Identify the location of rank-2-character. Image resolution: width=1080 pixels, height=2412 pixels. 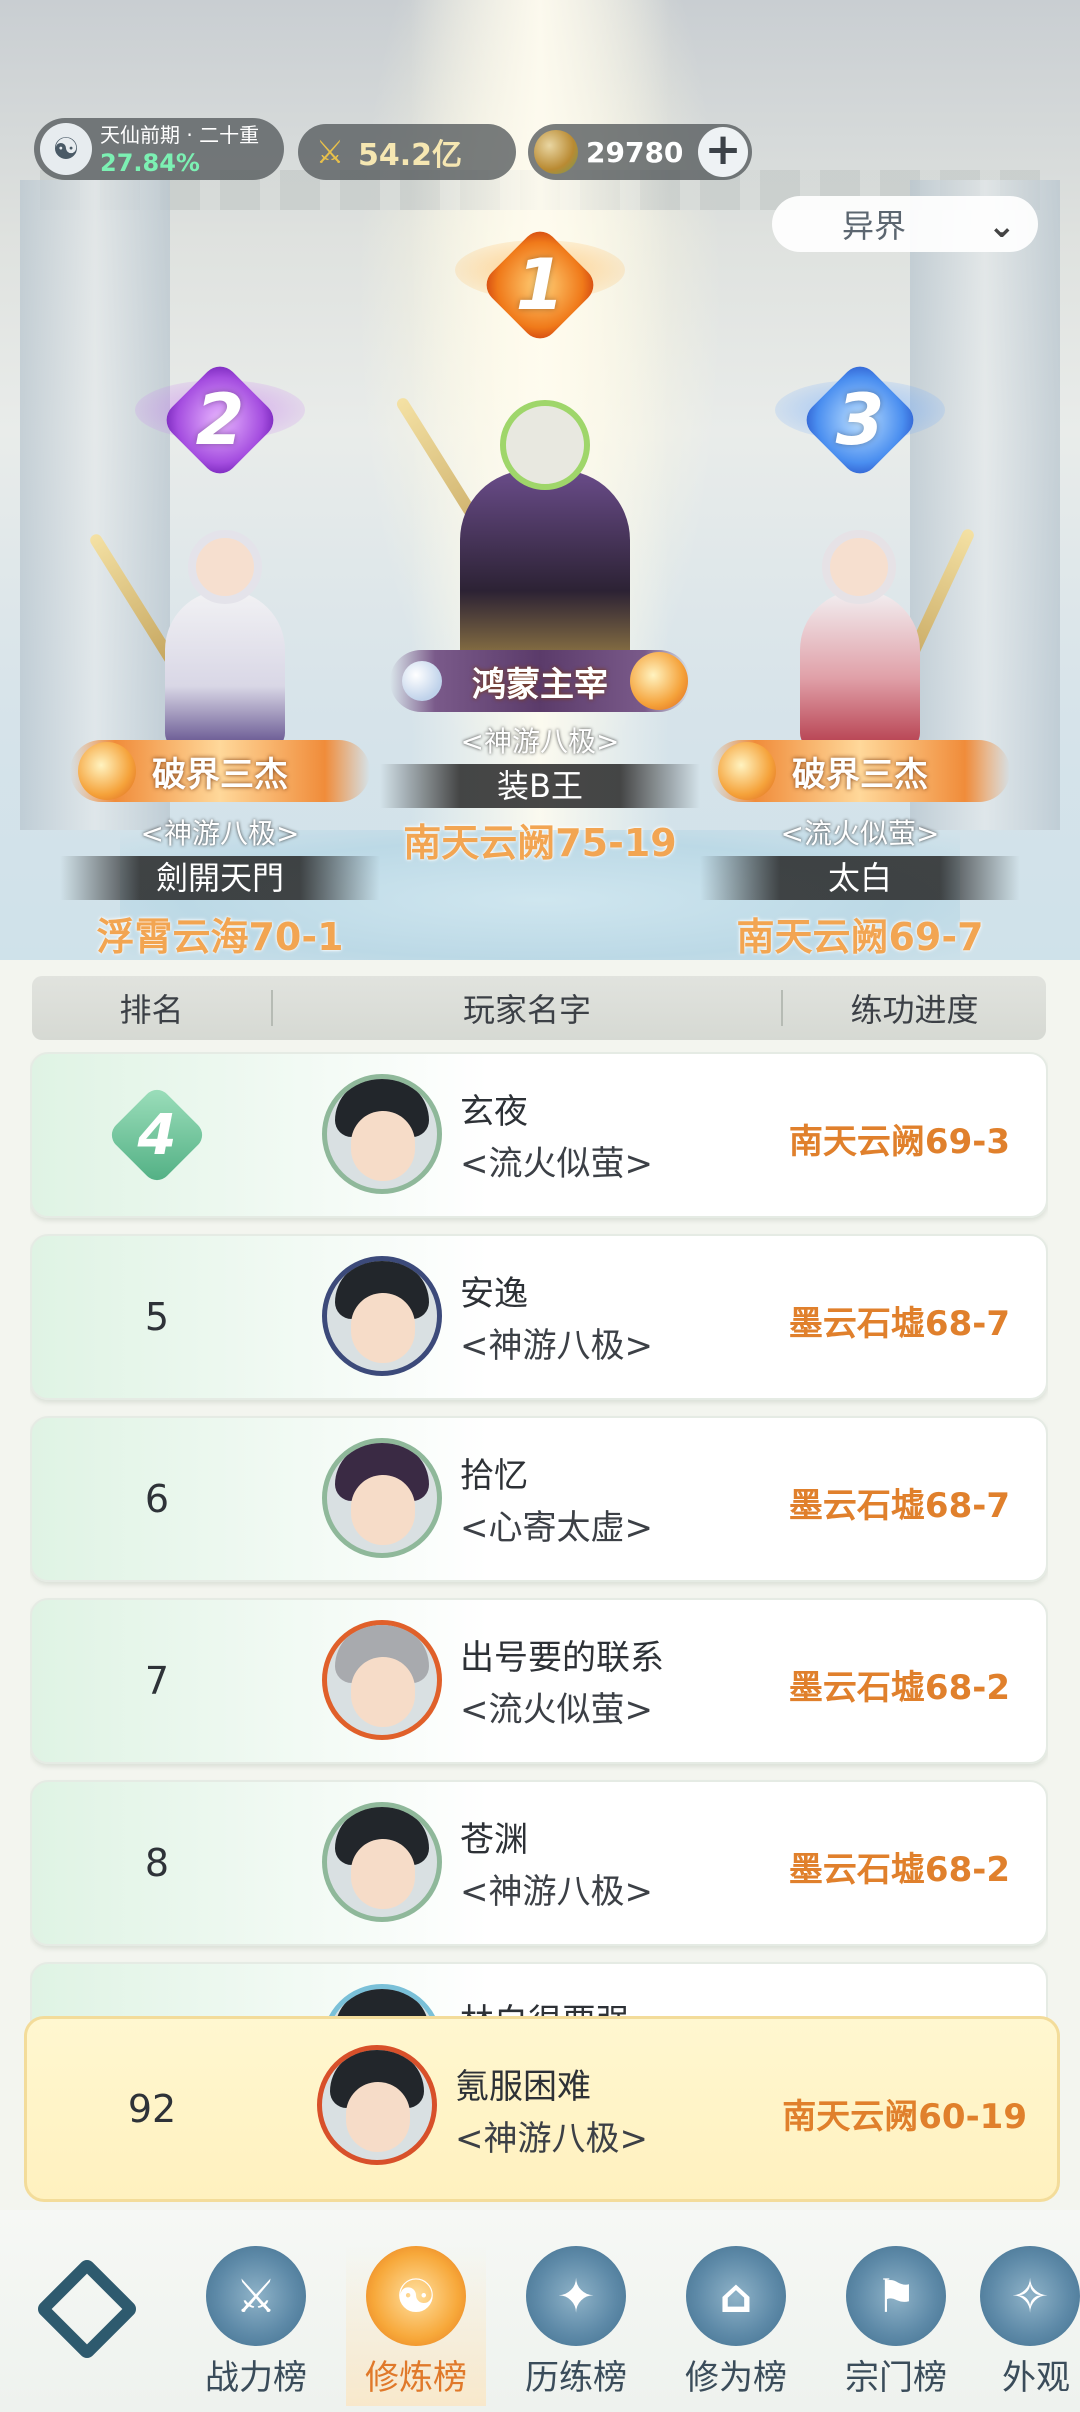
(208, 625).